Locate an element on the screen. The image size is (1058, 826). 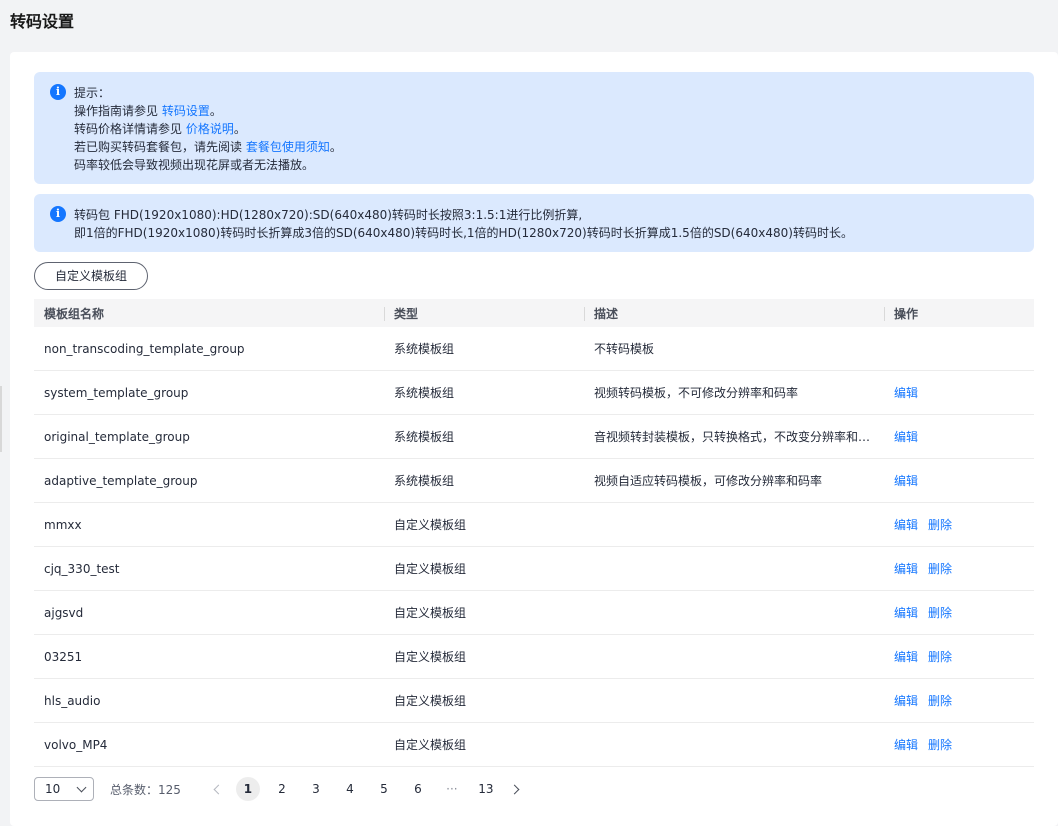
cell-name: ajgsvd is located at coordinates (64, 612).